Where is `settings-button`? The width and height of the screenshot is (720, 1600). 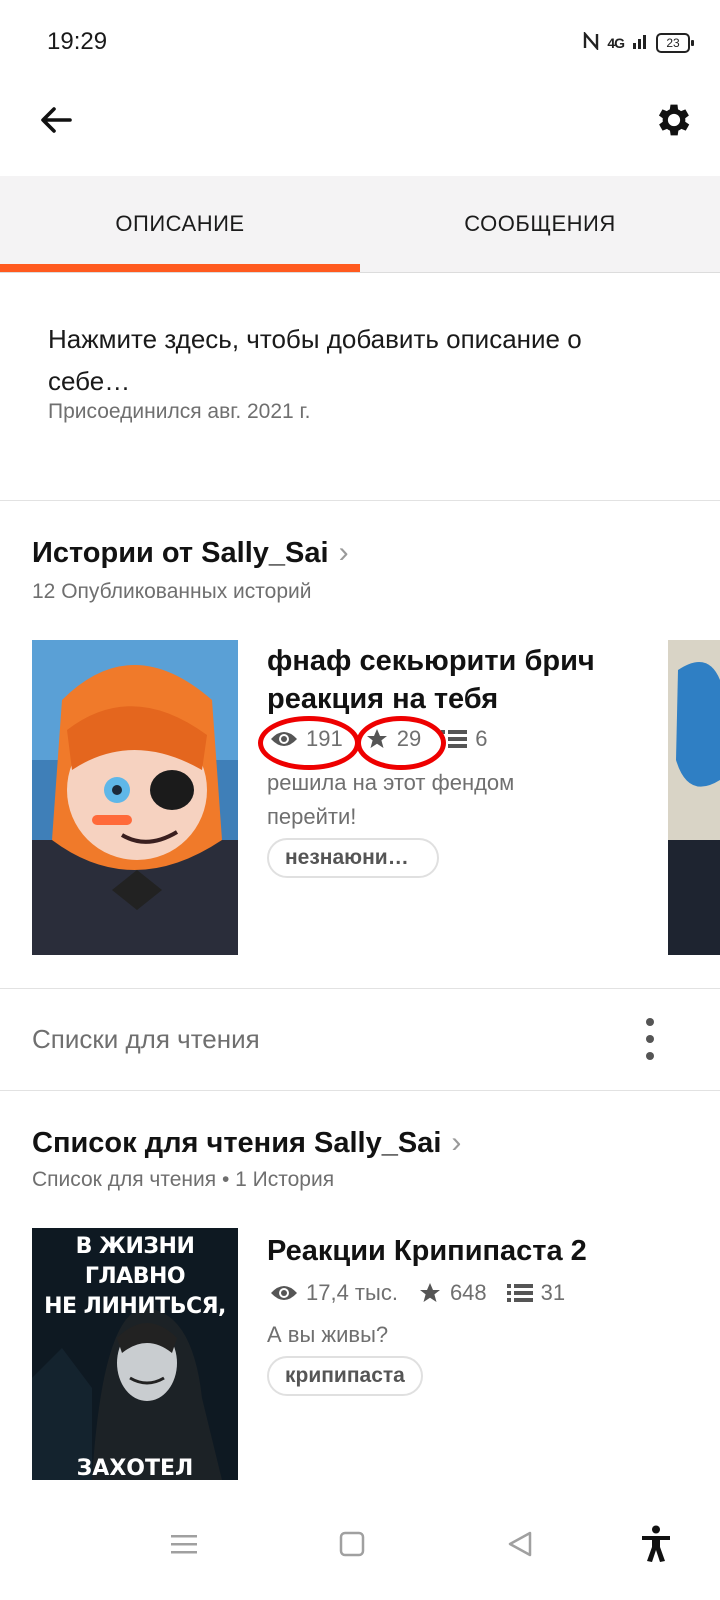
settings-button is located at coordinates (674, 120).